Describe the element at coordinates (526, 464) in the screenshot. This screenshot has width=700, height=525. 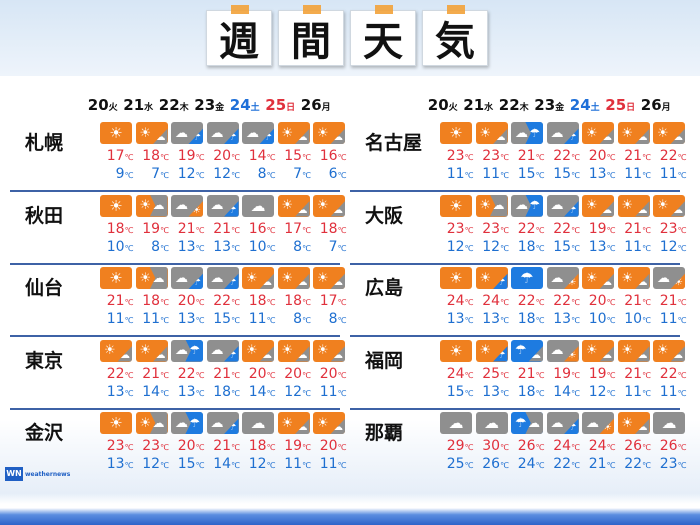
I see `low-temp-value: 24` at that location.